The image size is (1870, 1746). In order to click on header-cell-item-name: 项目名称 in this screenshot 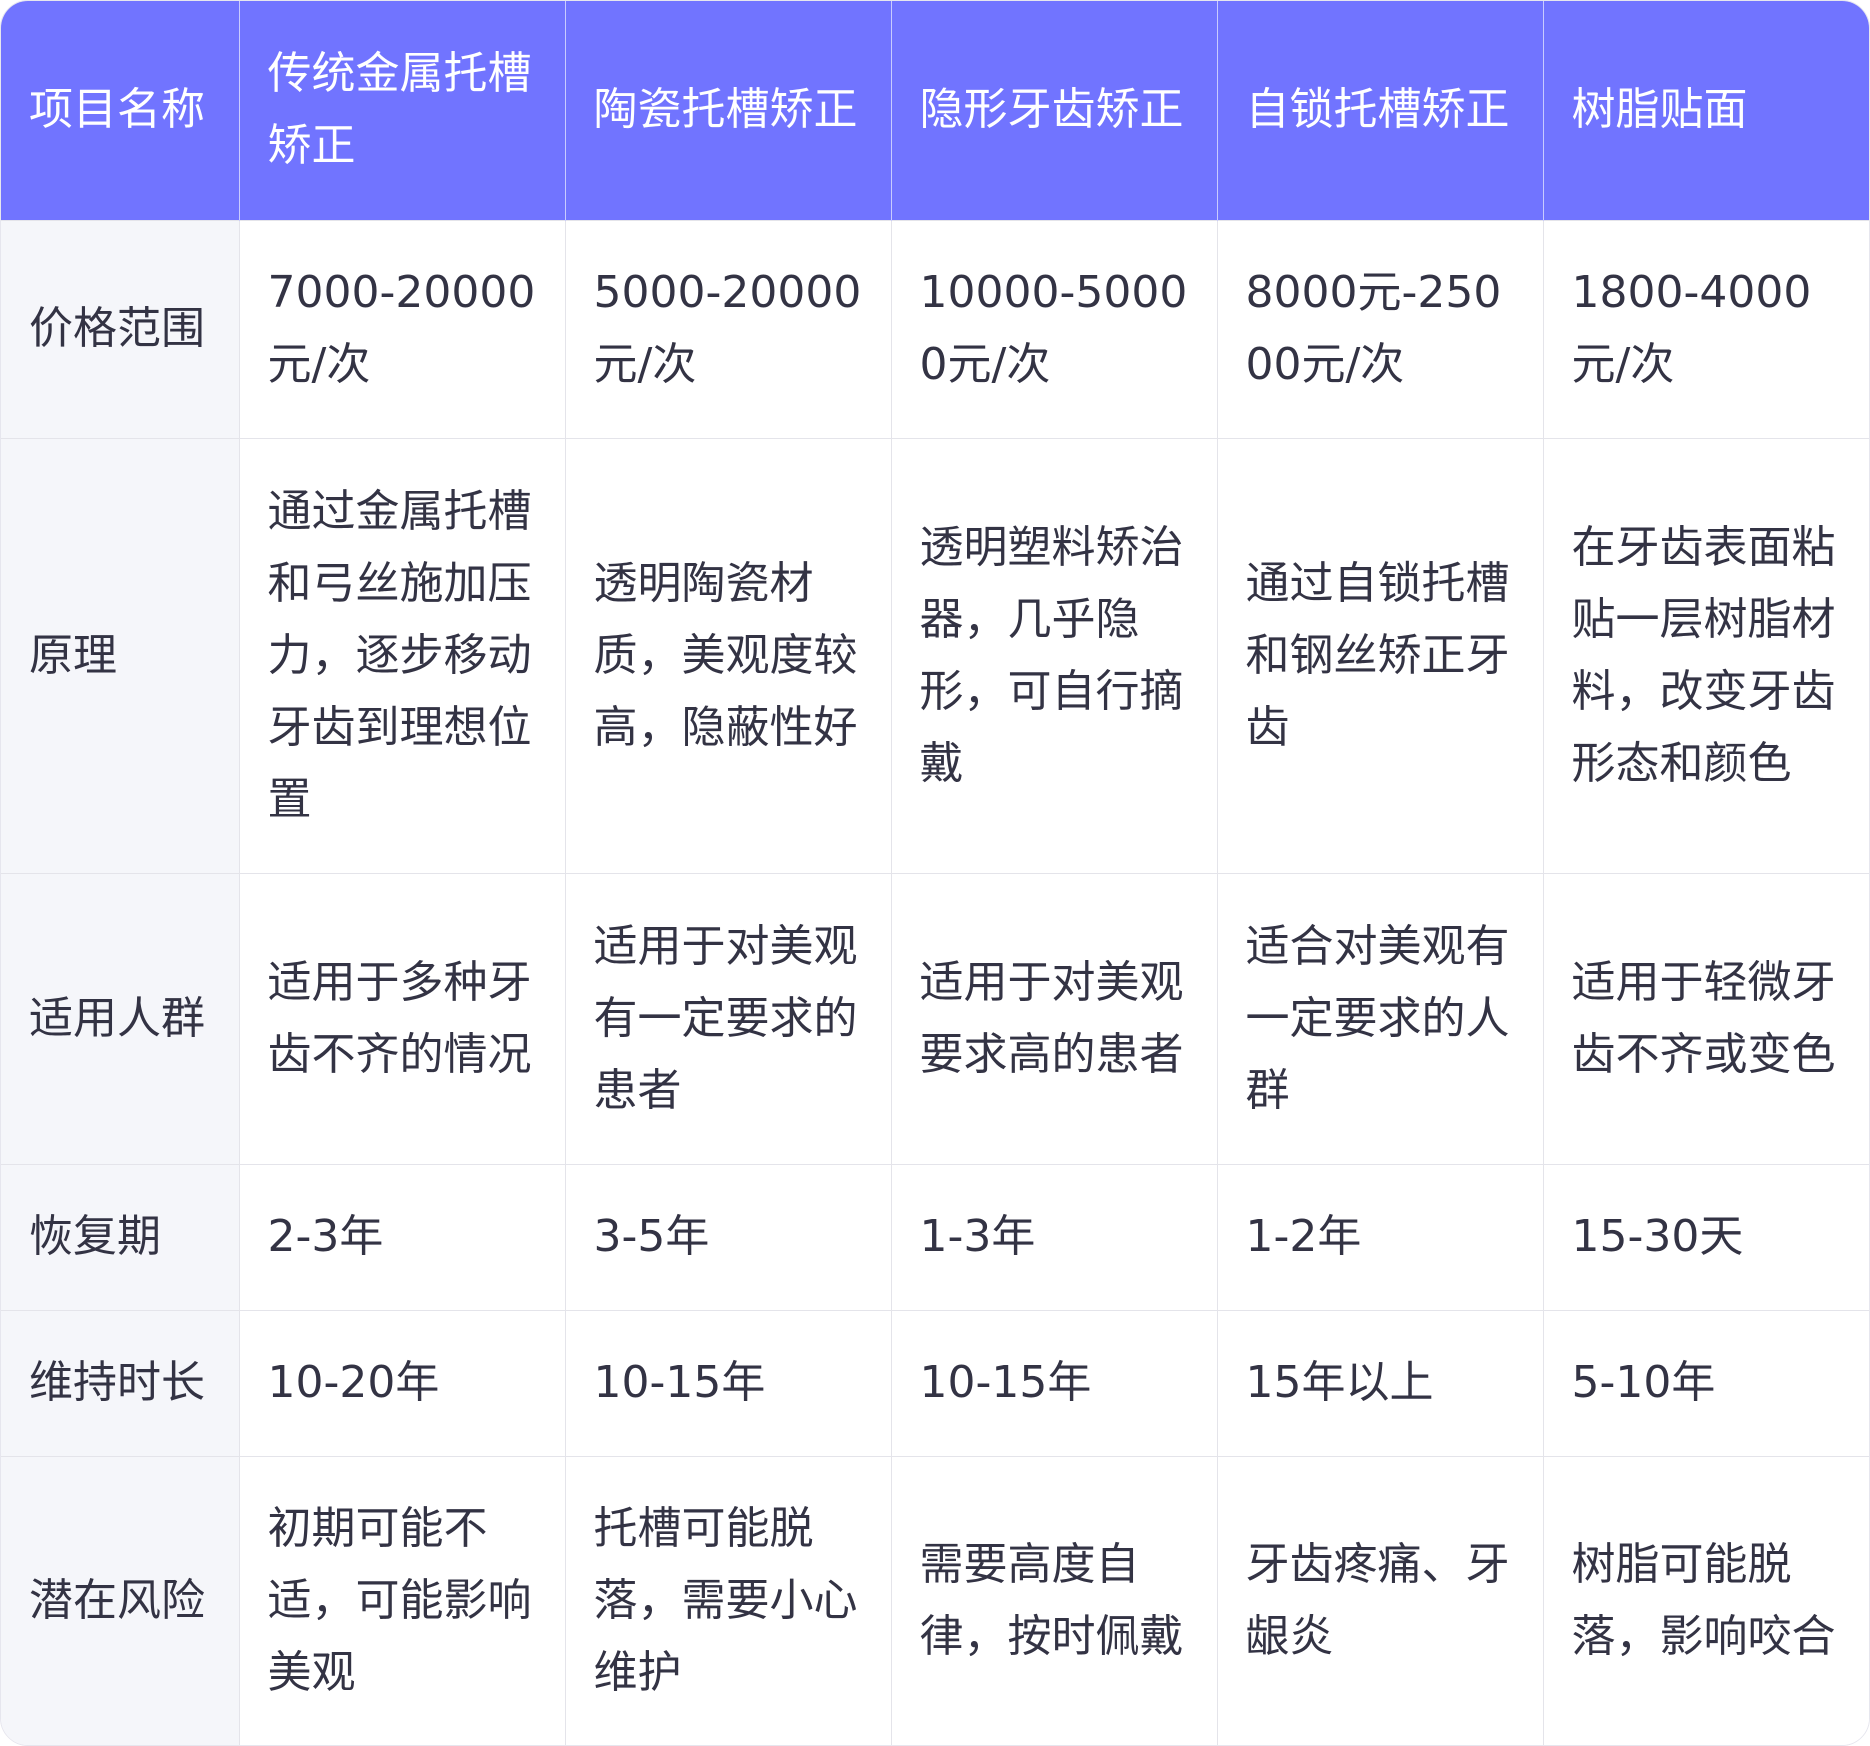, I will do `click(120, 110)`.